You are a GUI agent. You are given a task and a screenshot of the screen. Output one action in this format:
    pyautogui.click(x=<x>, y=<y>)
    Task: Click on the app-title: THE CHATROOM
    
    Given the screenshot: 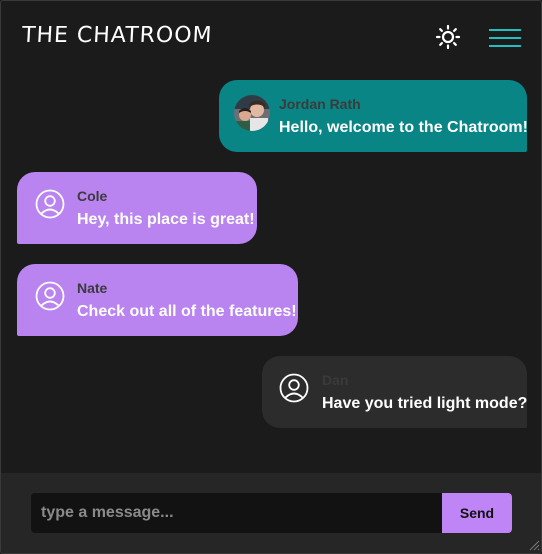 What is the action you would take?
    pyautogui.click(x=117, y=35)
    